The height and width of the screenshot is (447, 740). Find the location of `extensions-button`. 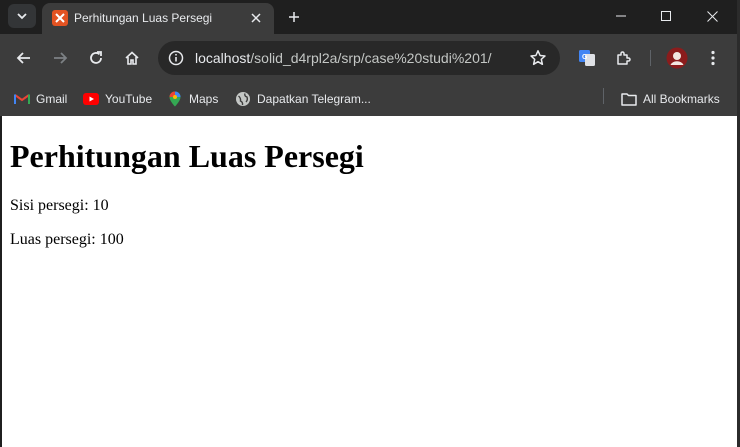

extensions-button is located at coordinates (623, 58).